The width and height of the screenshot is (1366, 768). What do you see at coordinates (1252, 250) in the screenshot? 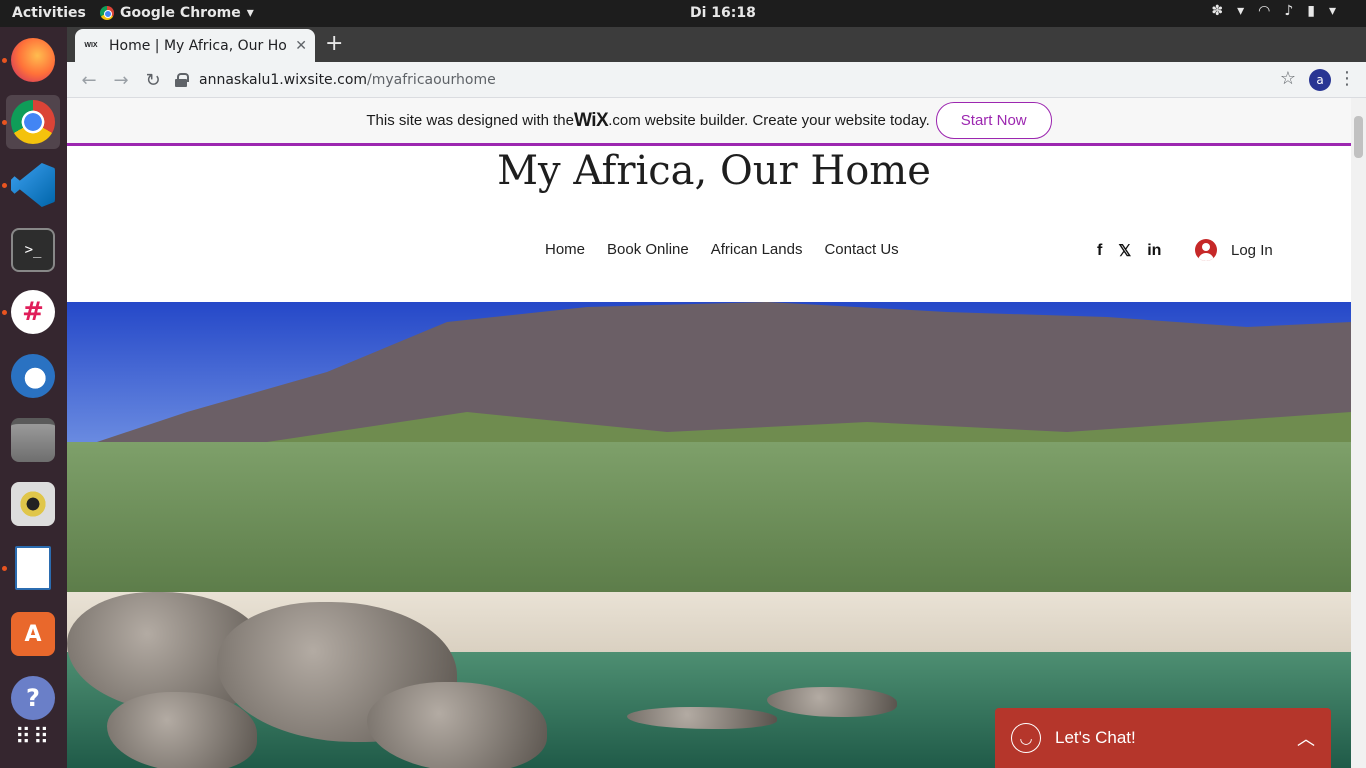
I see `login-label: Log In` at bounding box center [1252, 250].